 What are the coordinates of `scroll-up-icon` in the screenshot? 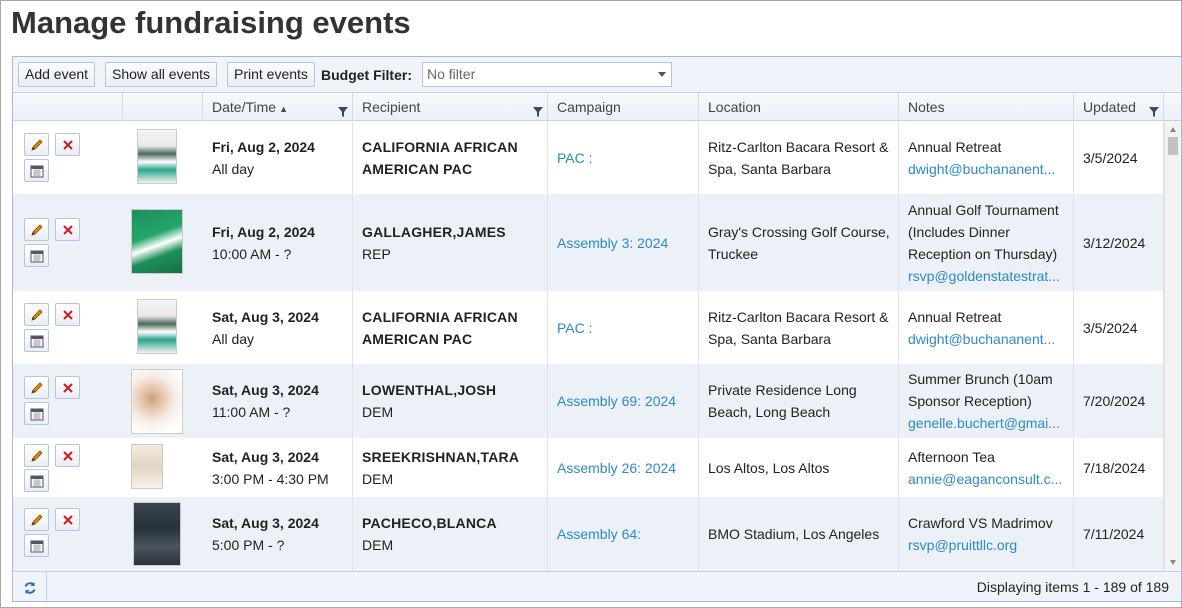 It's located at (1173, 129).